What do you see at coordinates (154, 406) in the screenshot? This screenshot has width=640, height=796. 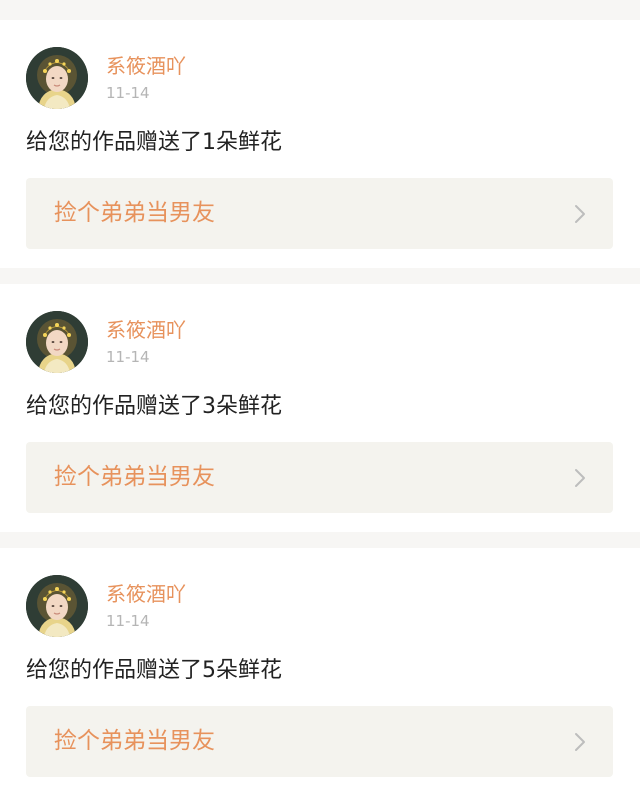 I see `notification-message: 给您的作品赠送了3朵鲜花` at bounding box center [154, 406].